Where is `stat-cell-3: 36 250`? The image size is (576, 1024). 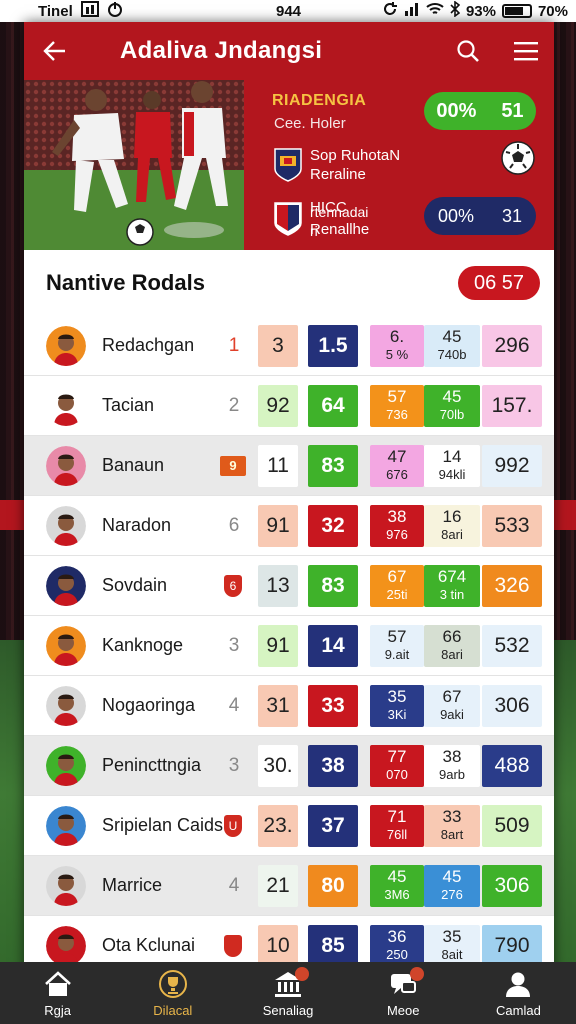
stat-cell-3: 36 250 is located at coordinates (397, 945).